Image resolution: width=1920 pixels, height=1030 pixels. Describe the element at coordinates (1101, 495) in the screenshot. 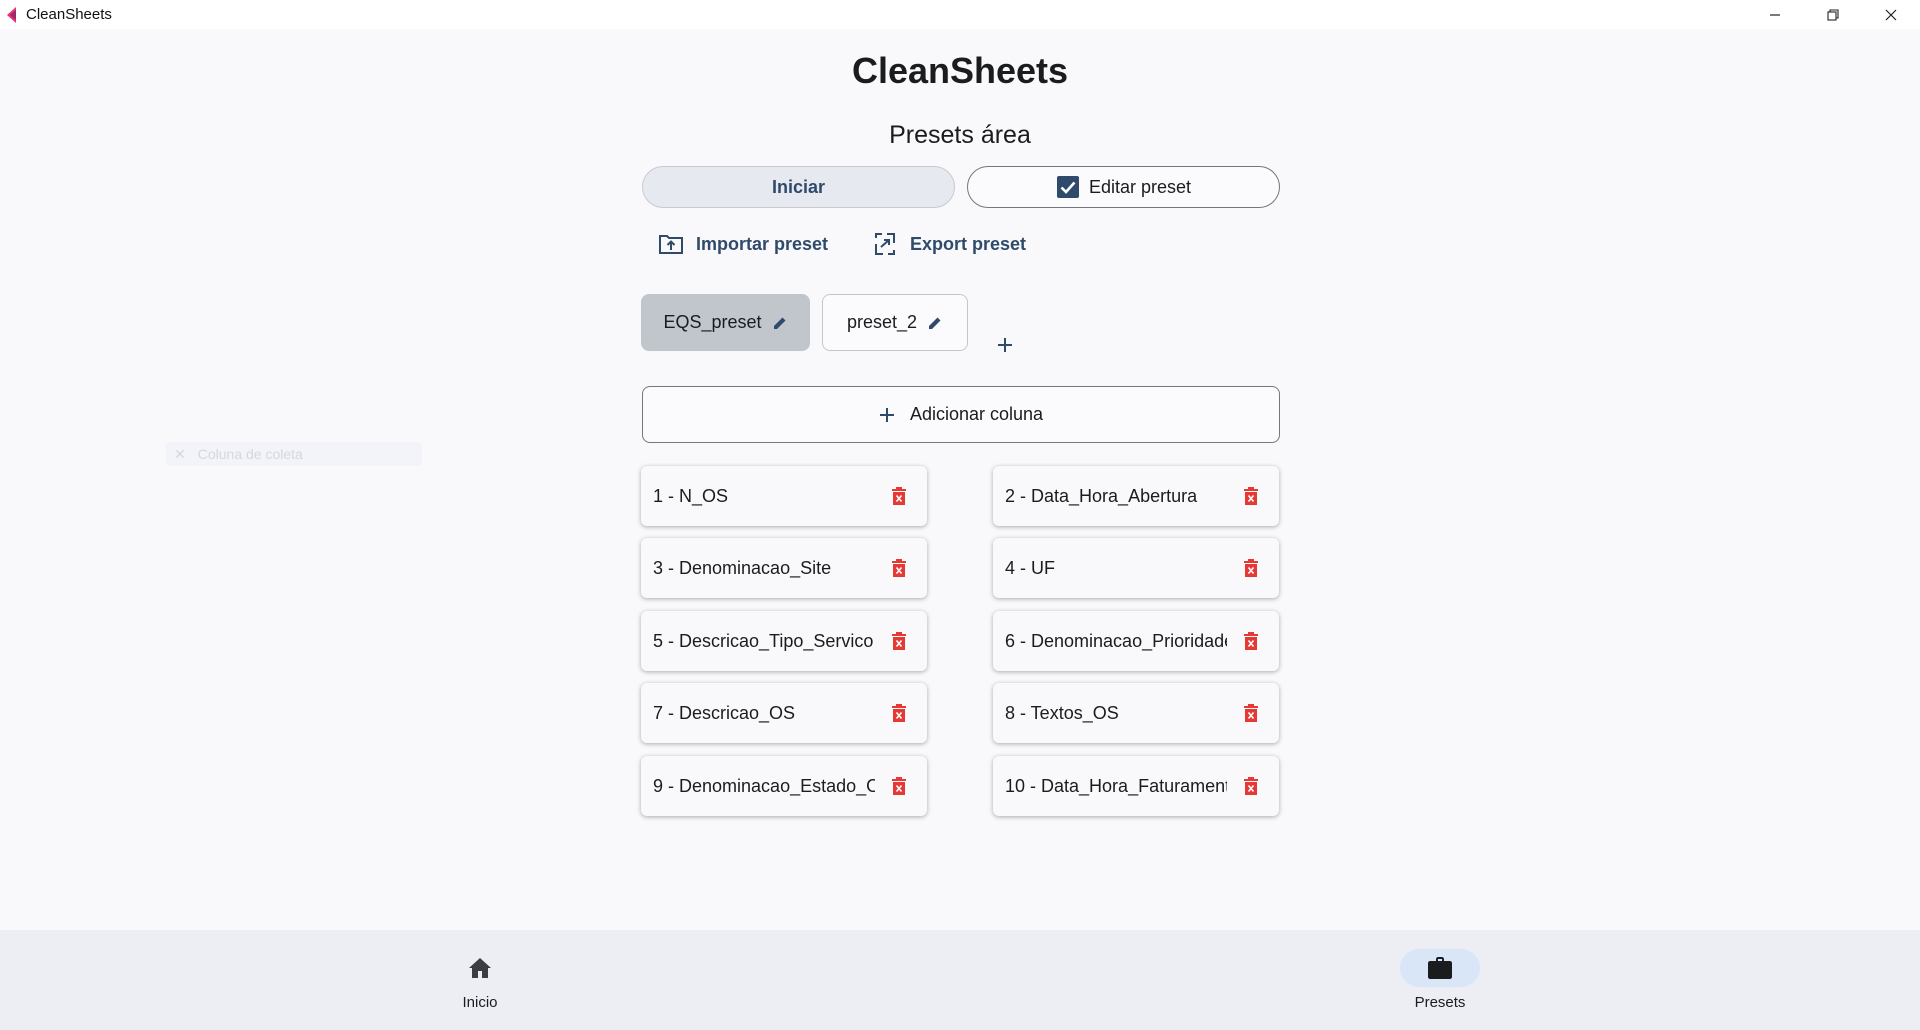

I see `column-label: 2 - Data_Hora_Abertura` at that location.